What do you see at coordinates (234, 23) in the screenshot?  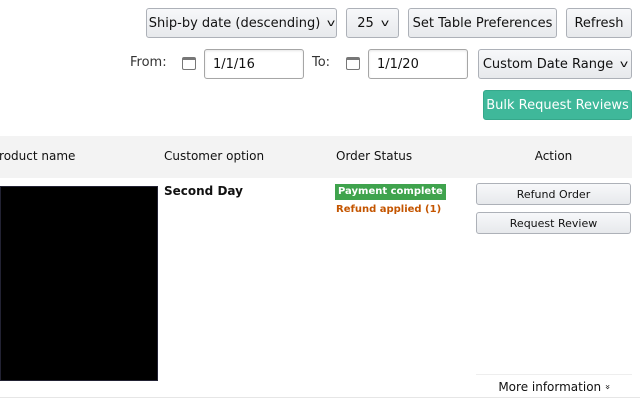 I see `sort-select-label: Ship-by date (descending)` at bounding box center [234, 23].